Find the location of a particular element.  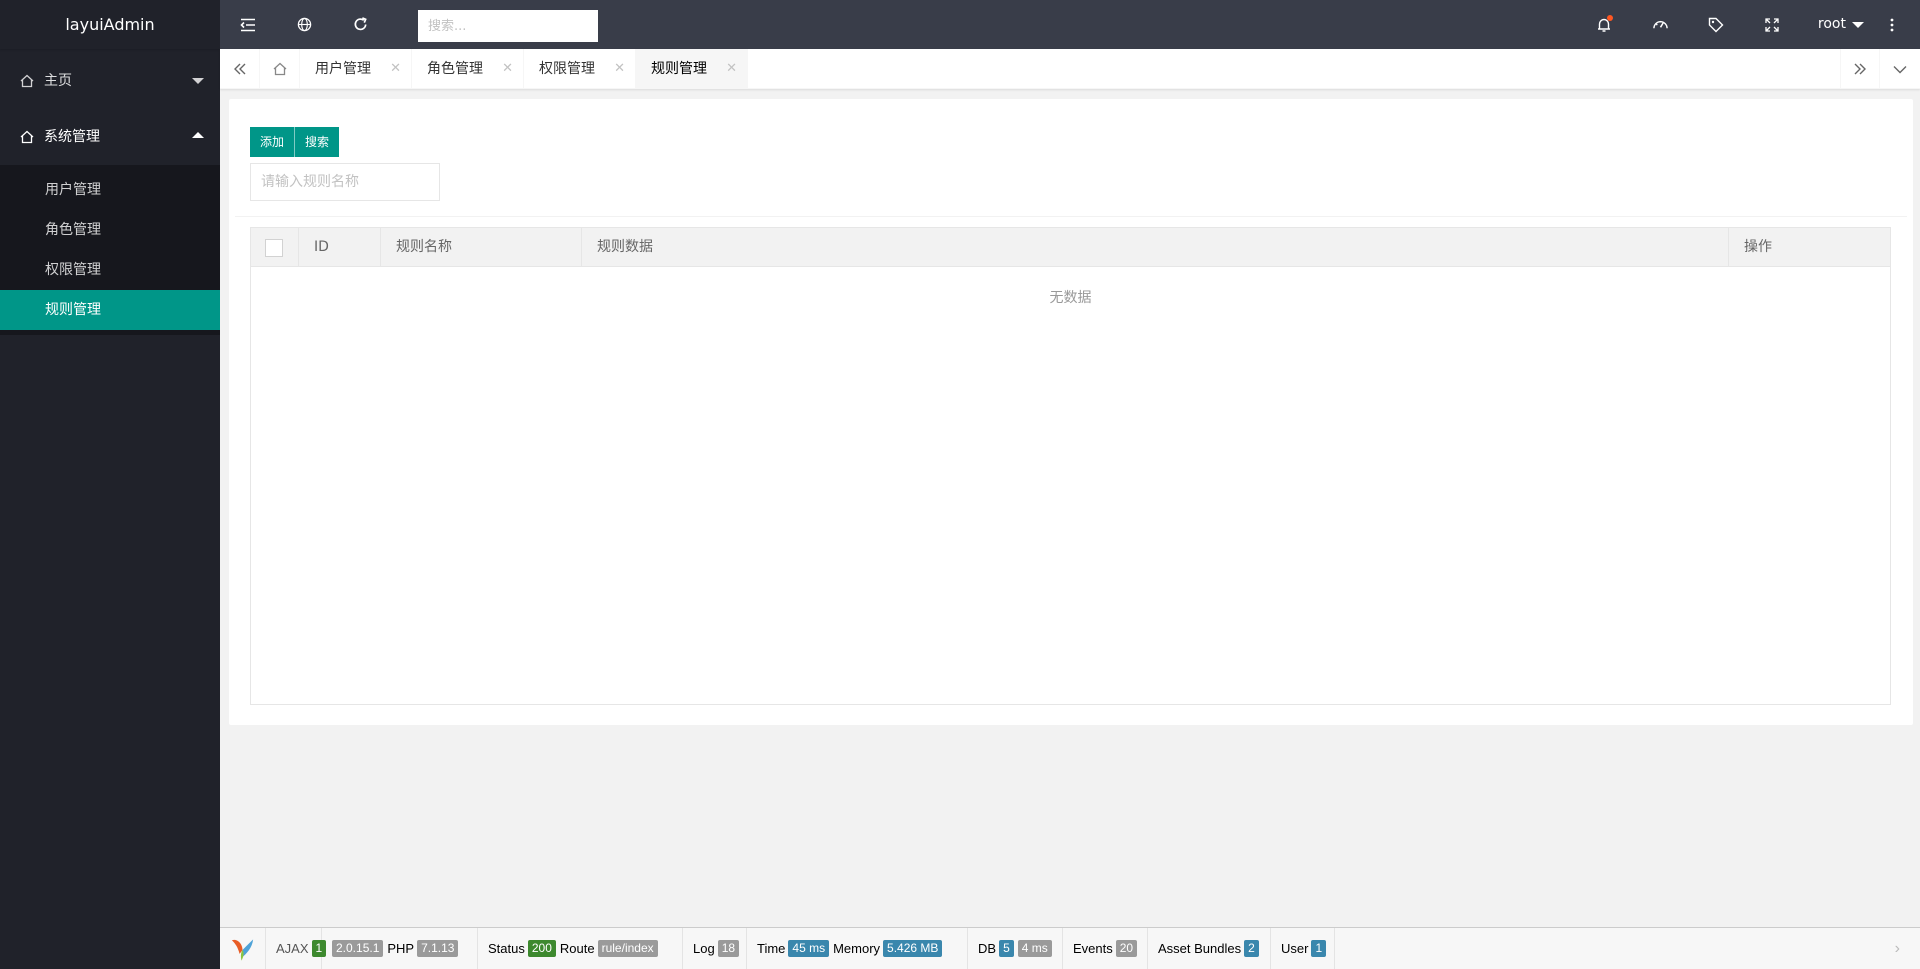

nav-home-label: 主页 is located at coordinates (58, 81).